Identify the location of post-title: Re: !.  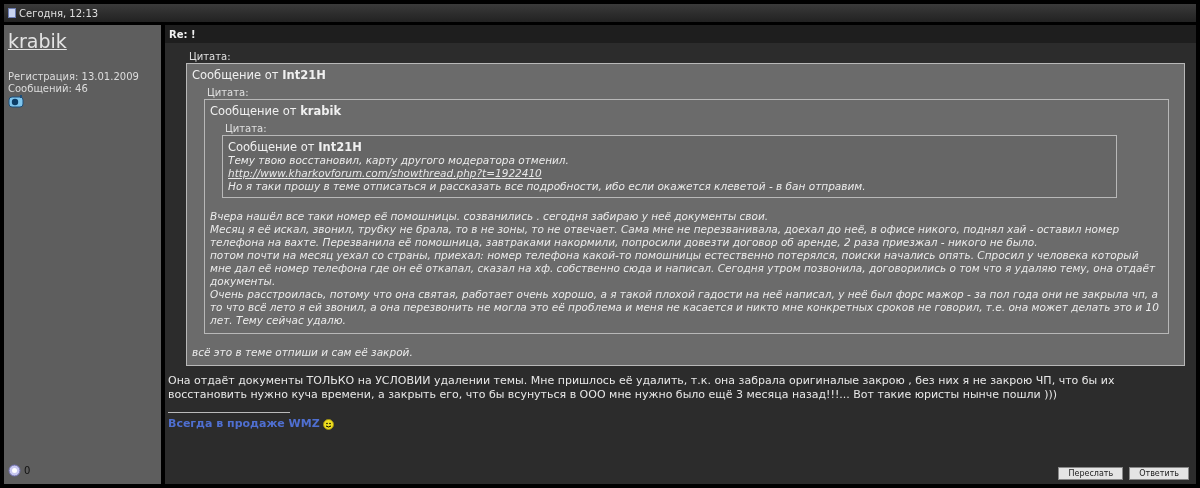
(680, 34).